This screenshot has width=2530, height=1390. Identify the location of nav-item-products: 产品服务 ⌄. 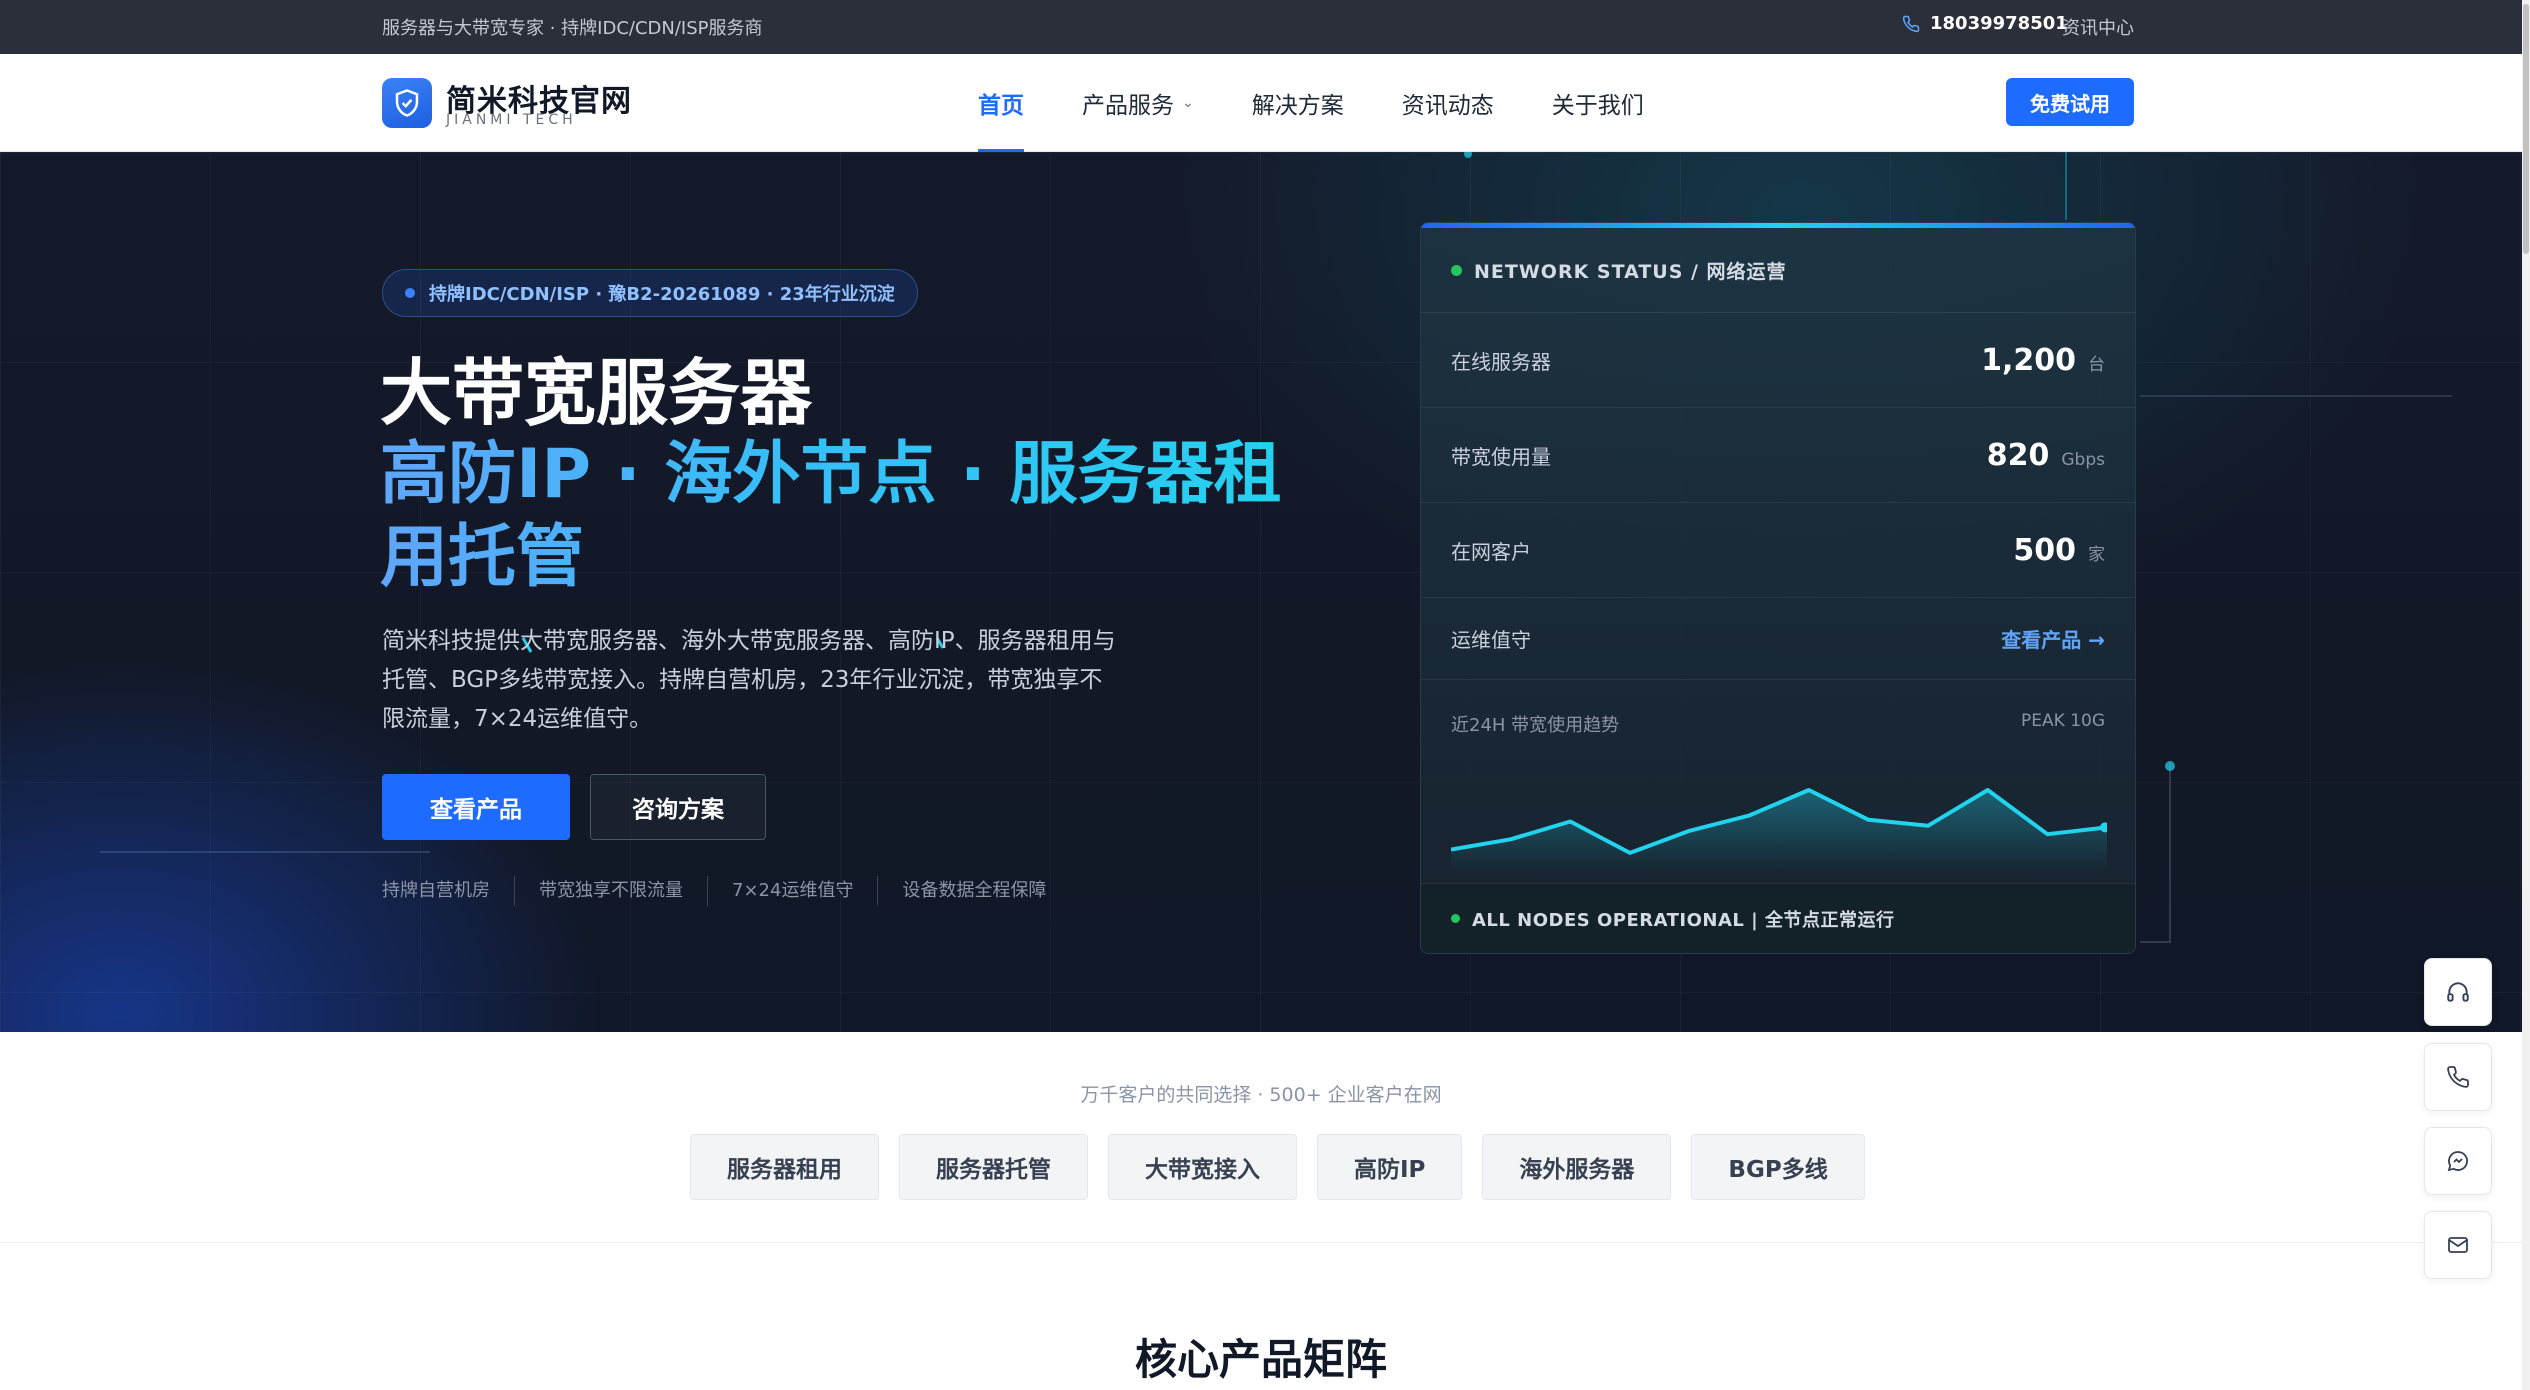
(1138, 103).